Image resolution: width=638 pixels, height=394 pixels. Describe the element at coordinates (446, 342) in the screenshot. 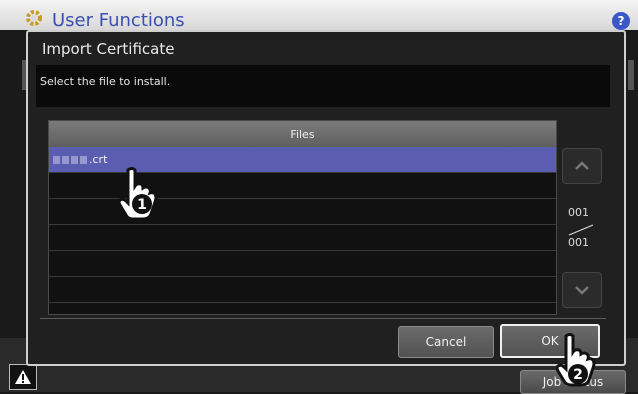

I see `cancel-button: Cancel` at that location.